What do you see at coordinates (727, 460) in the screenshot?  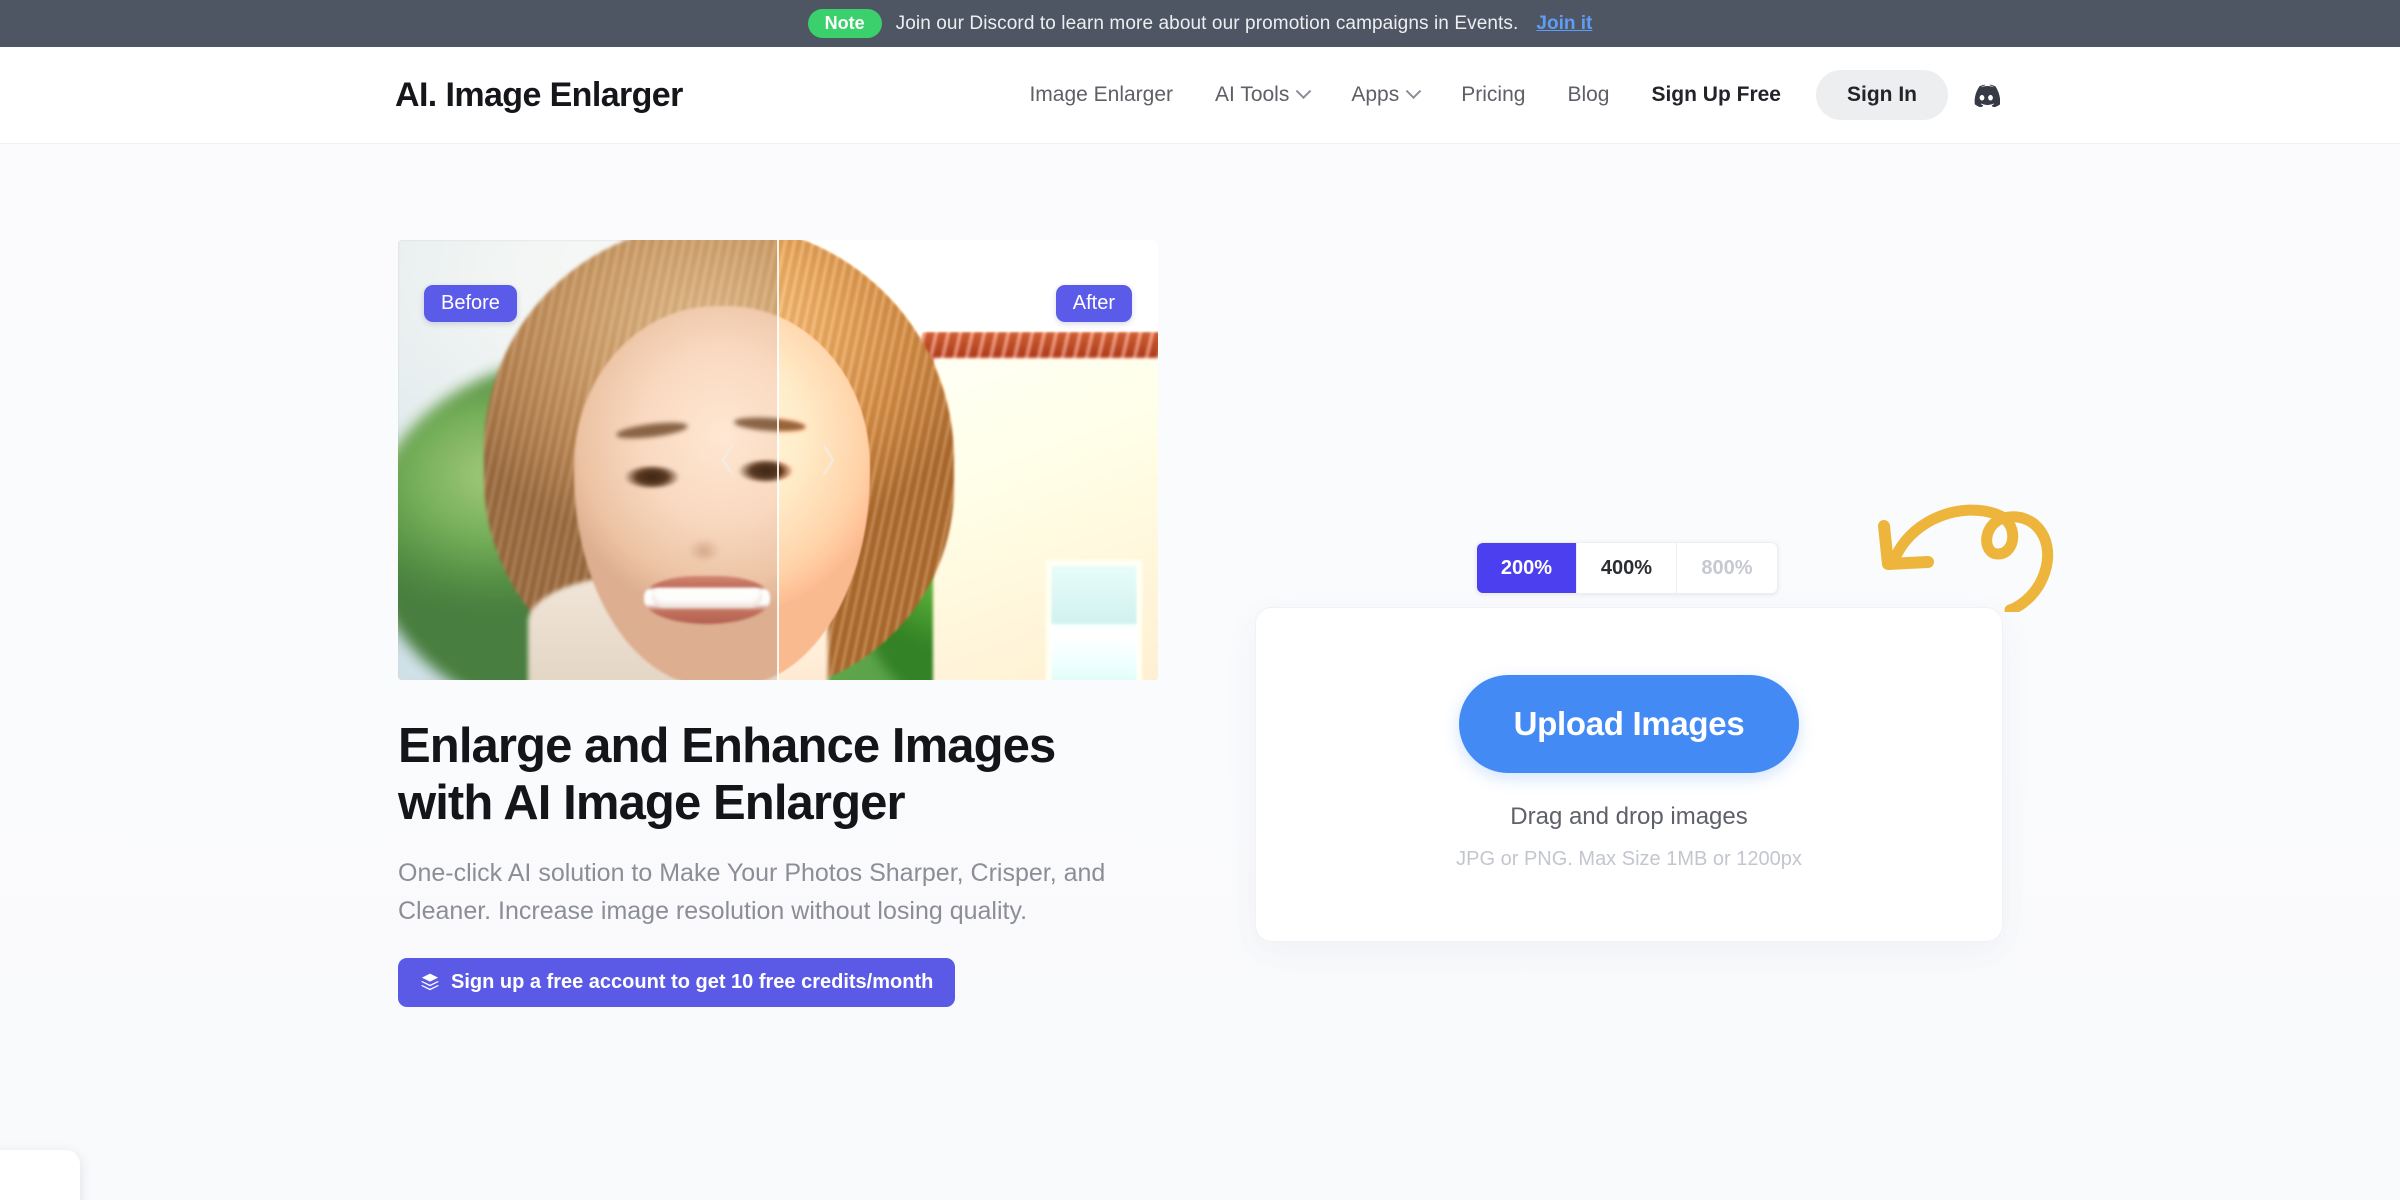 I see `chevron-left-icon` at bounding box center [727, 460].